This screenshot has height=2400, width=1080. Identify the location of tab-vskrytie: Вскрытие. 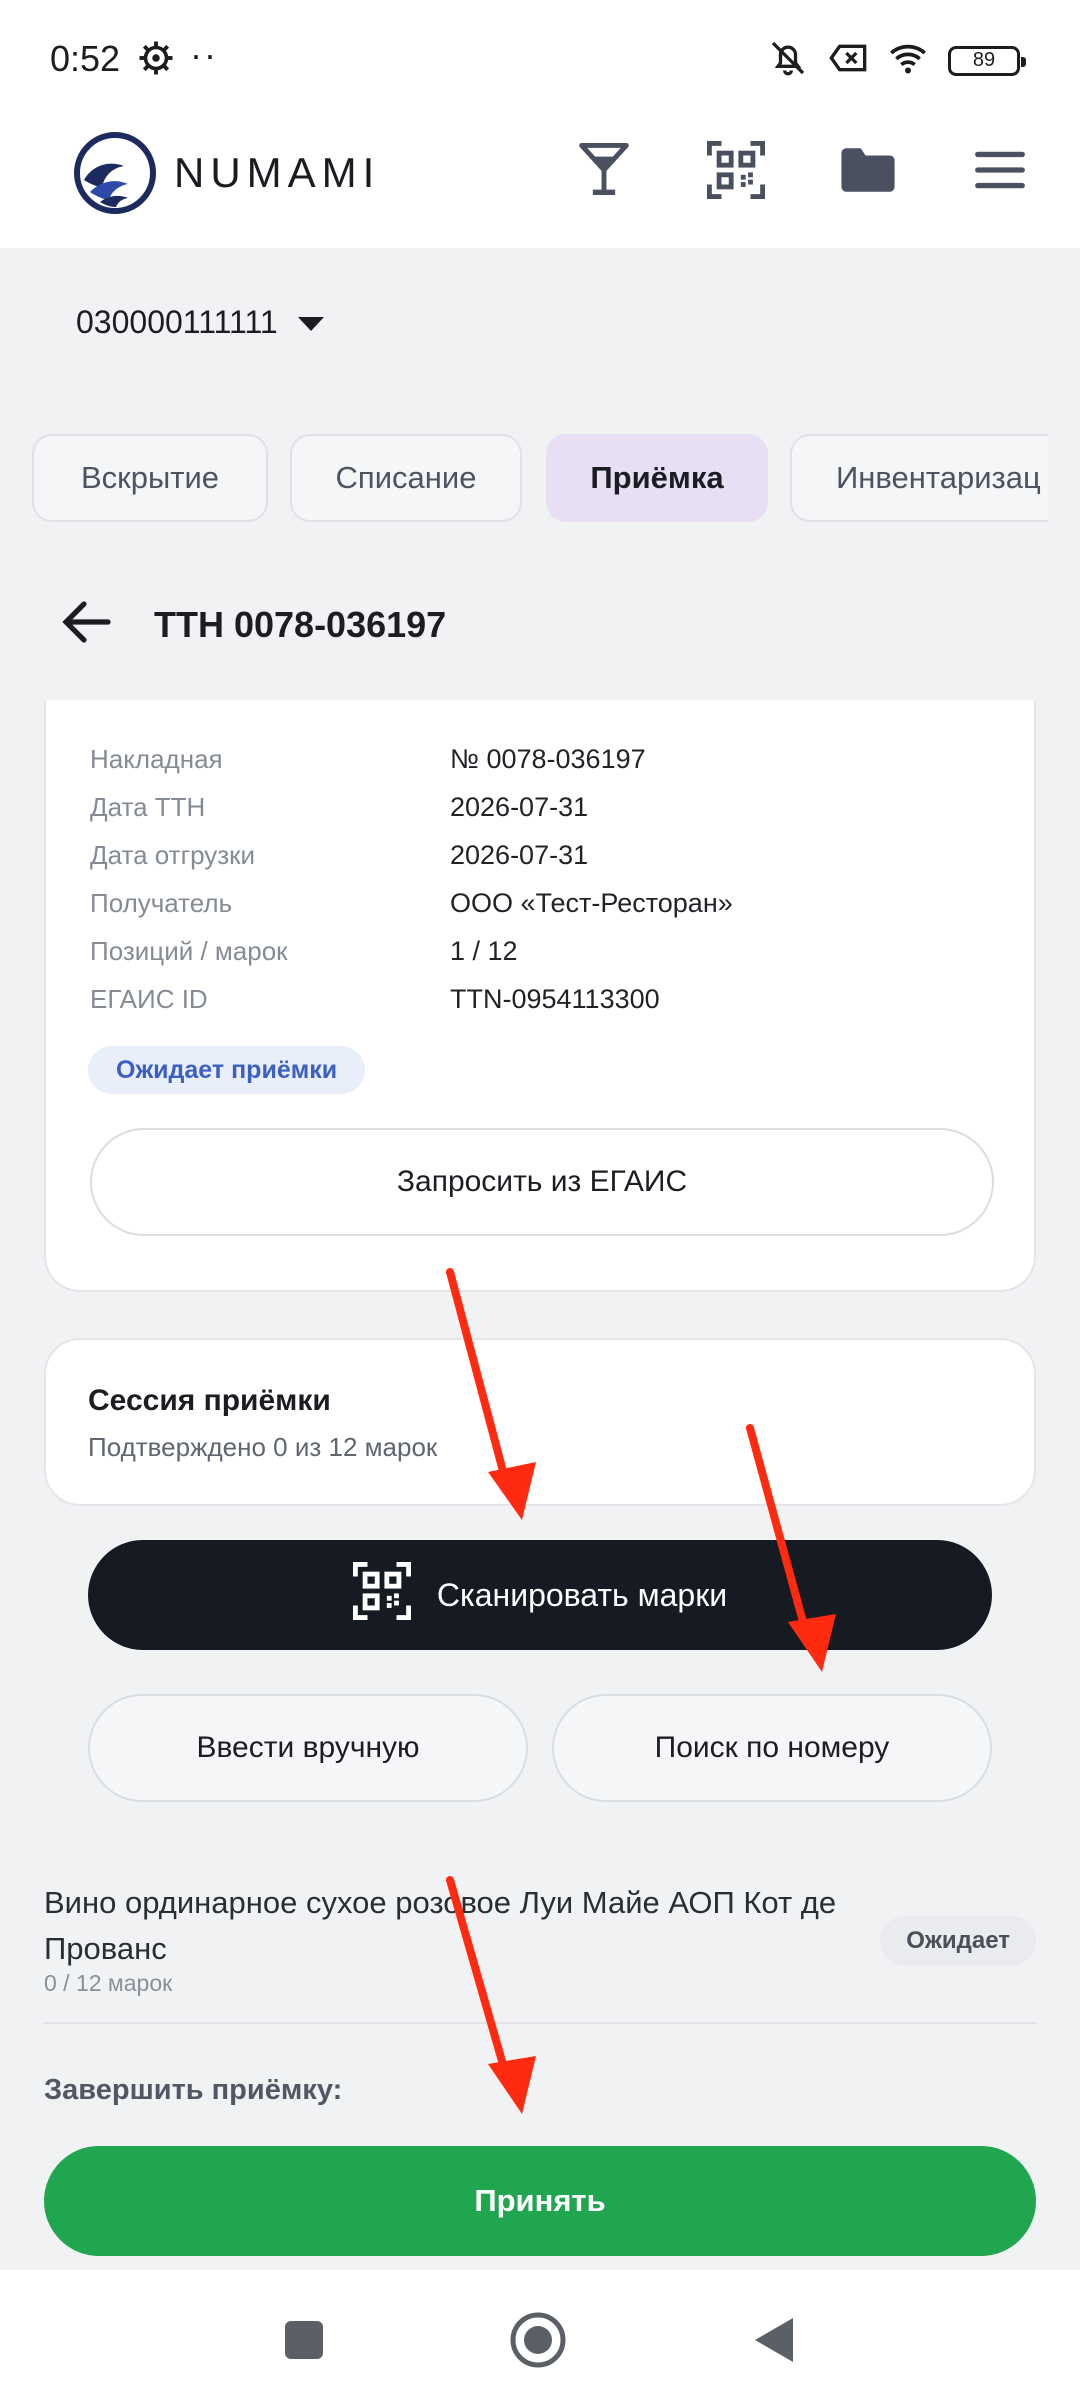
(150, 478).